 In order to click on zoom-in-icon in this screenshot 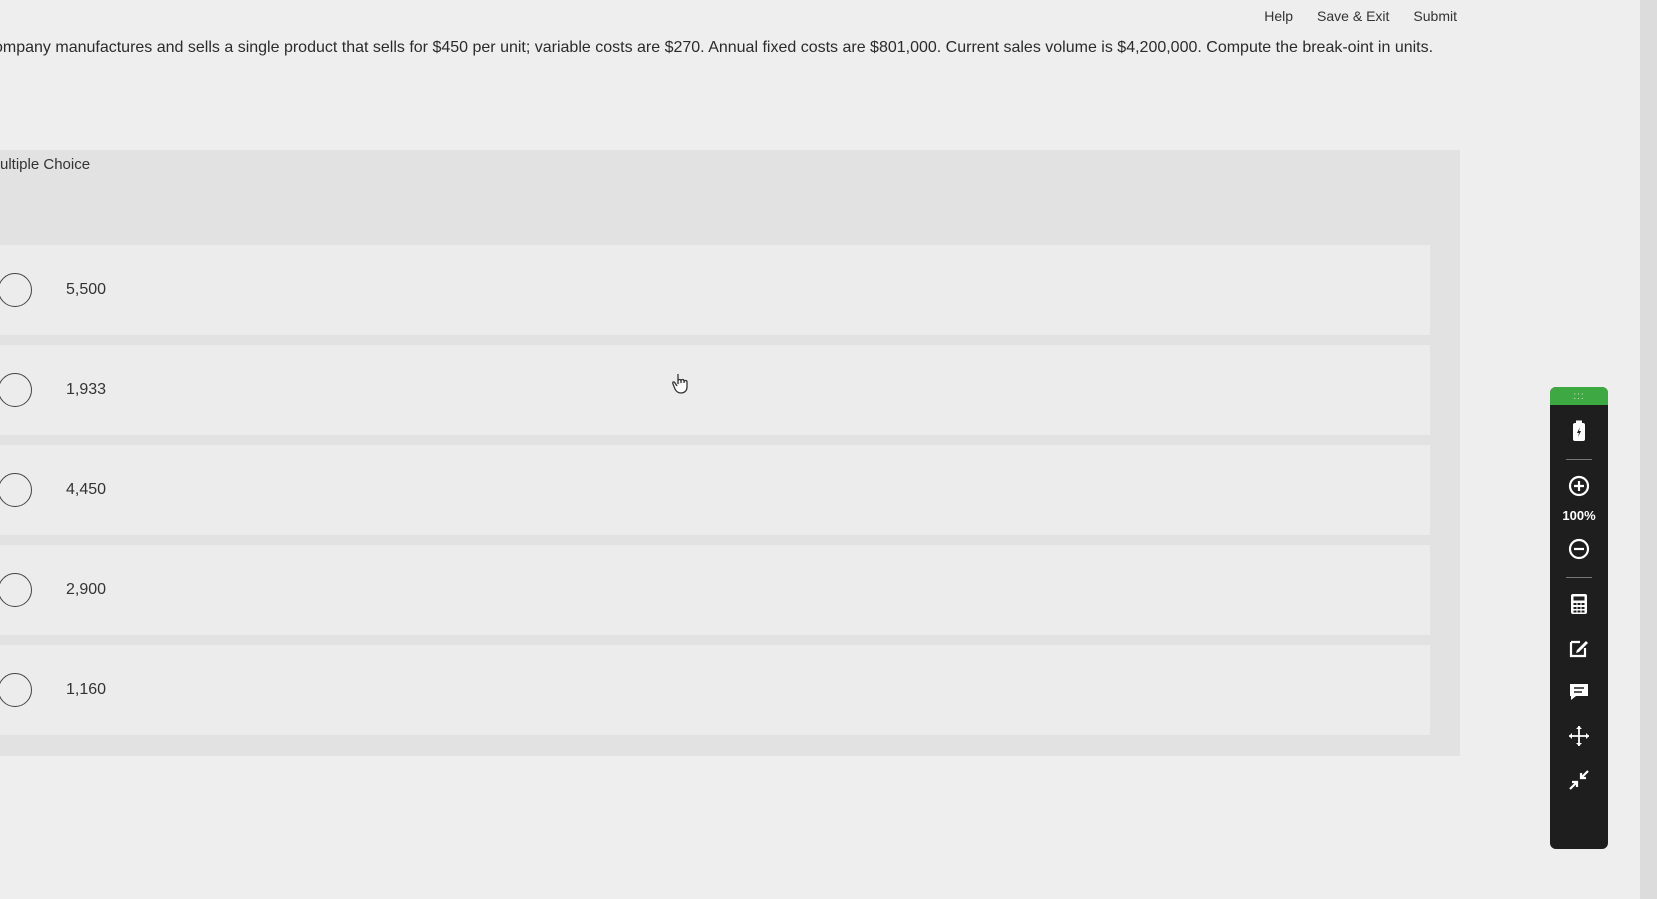, I will do `click(1579, 486)`.